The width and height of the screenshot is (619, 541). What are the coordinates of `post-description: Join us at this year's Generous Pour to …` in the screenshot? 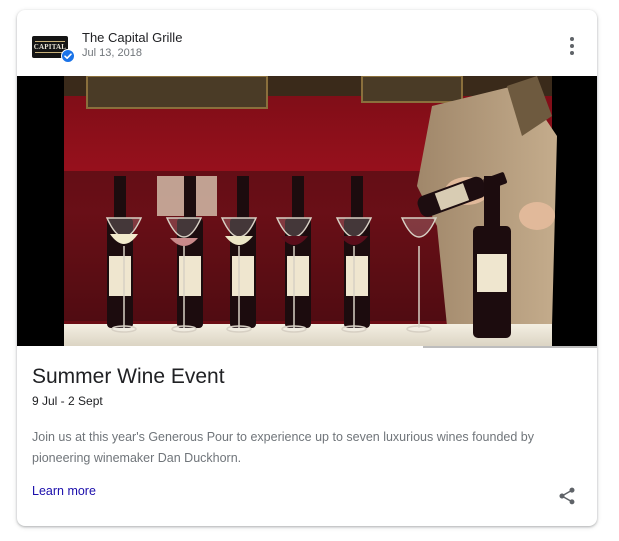 It's located at (283, 447).